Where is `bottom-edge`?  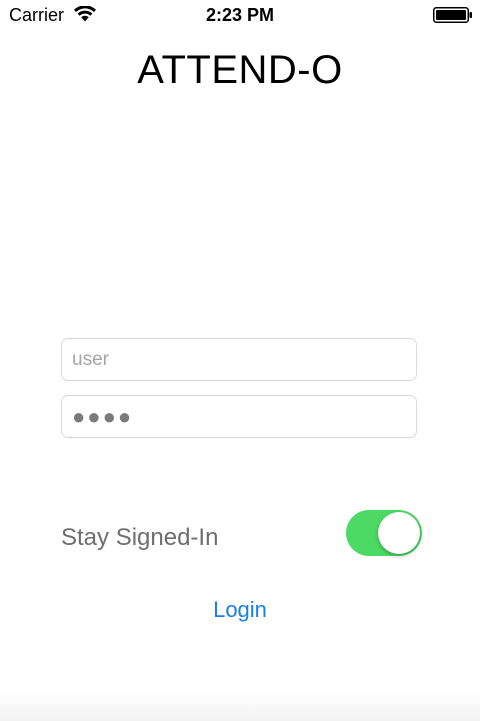
bottom-edge is located at coordinates (240, 706).